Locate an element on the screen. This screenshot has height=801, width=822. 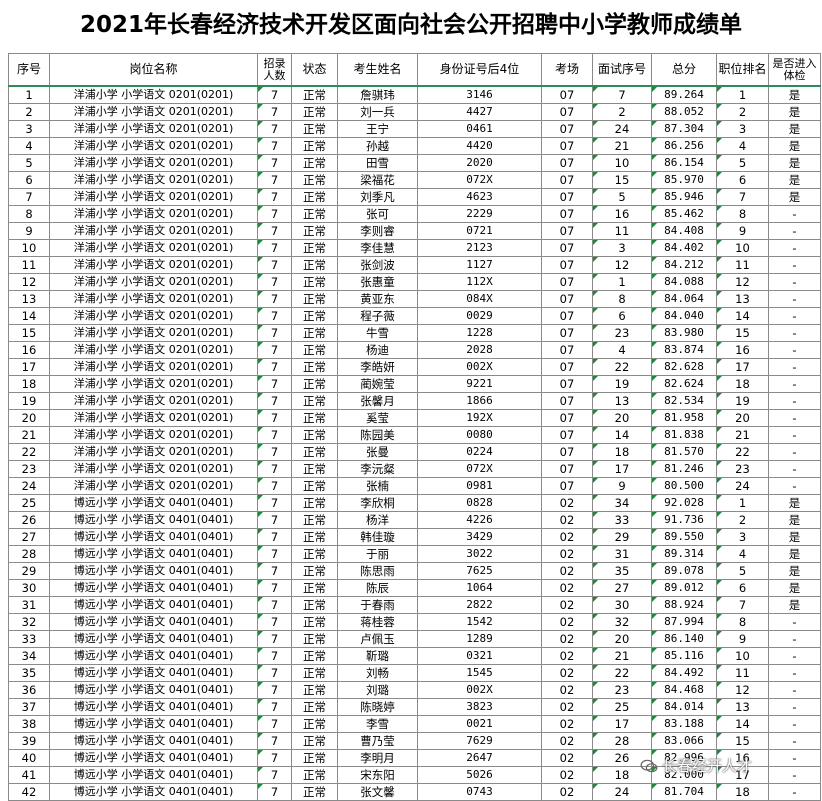
cell-name: 张可 is located at coordinates (377, 214).